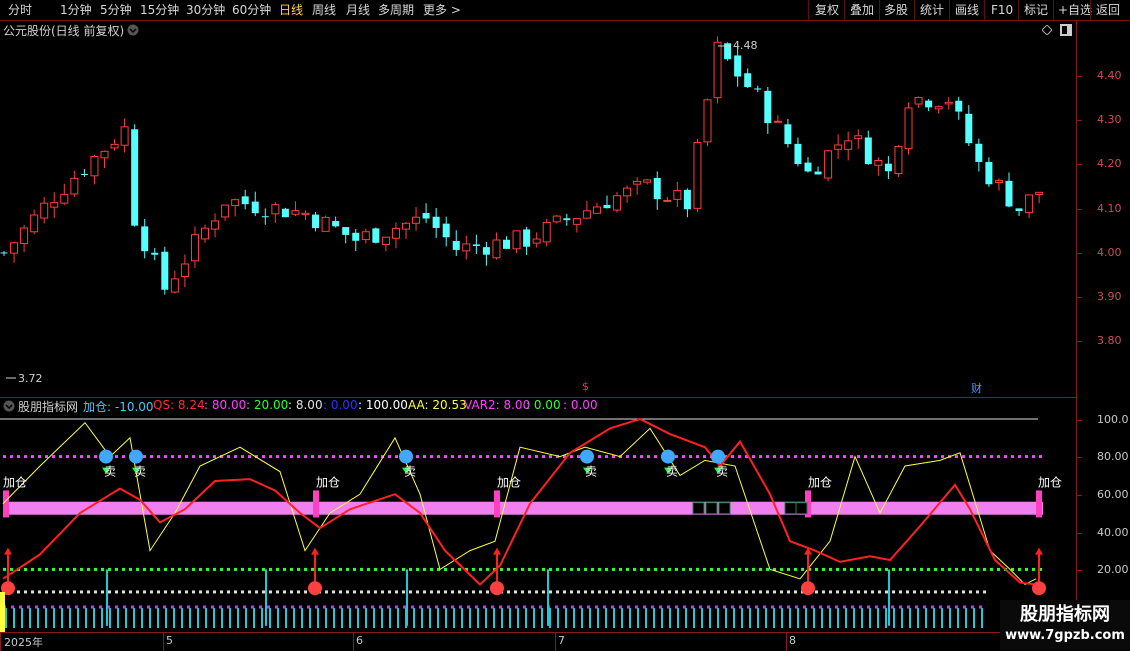 Image resolution: width=1130 pixels, height=651 pixels. What do you see at coordinates (1065, 614) in the screenshot?
I see `watermark-title: 股朋指标网` at bounding box center [1065, 614].